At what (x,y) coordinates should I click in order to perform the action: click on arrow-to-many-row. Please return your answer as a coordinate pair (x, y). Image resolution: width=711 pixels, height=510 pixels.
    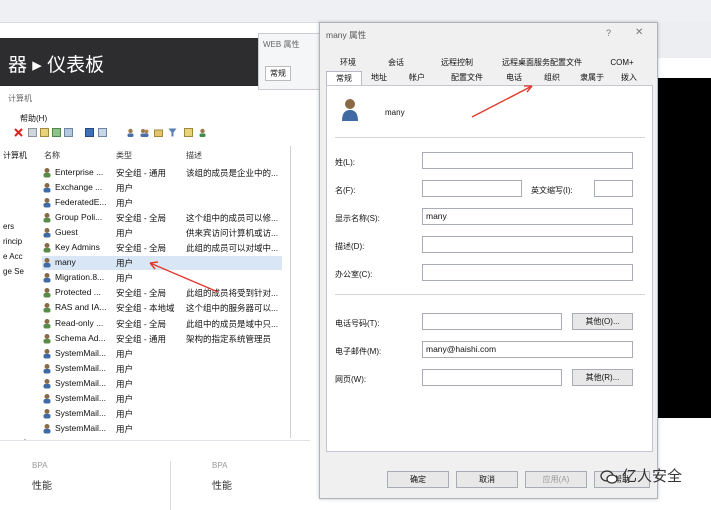
    Looking at the image, I should click on (184, 277).